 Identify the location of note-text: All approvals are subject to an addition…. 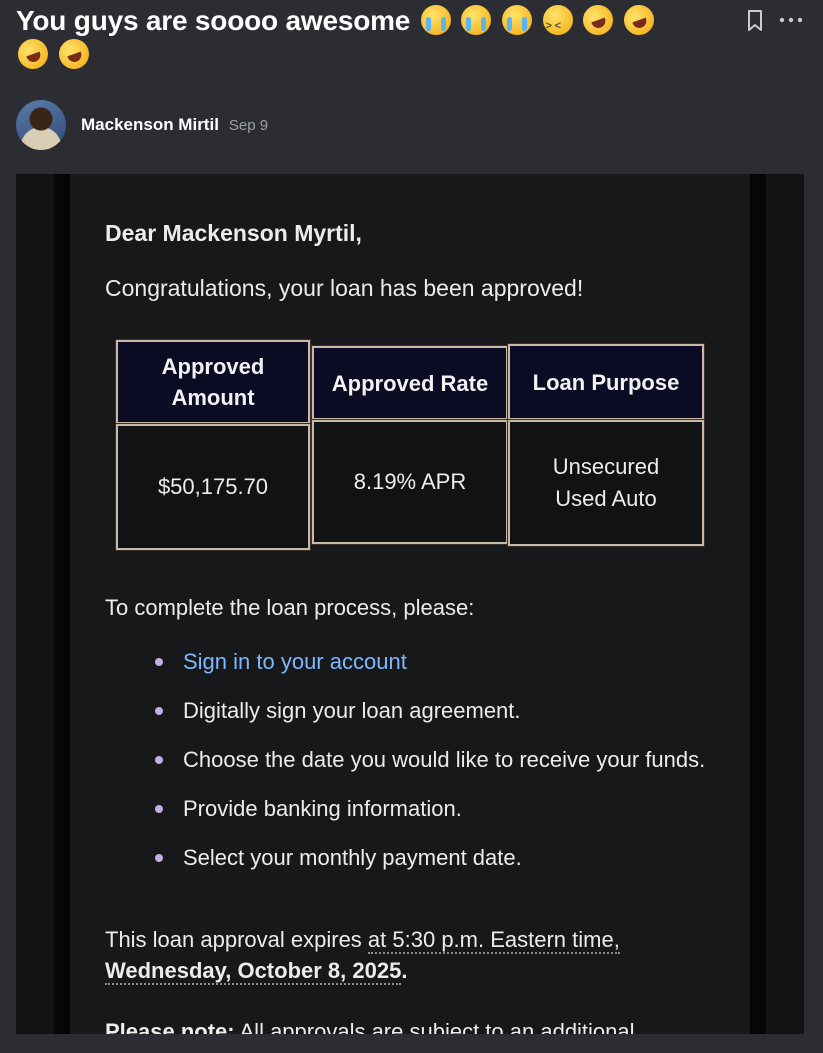
(434, 1026).